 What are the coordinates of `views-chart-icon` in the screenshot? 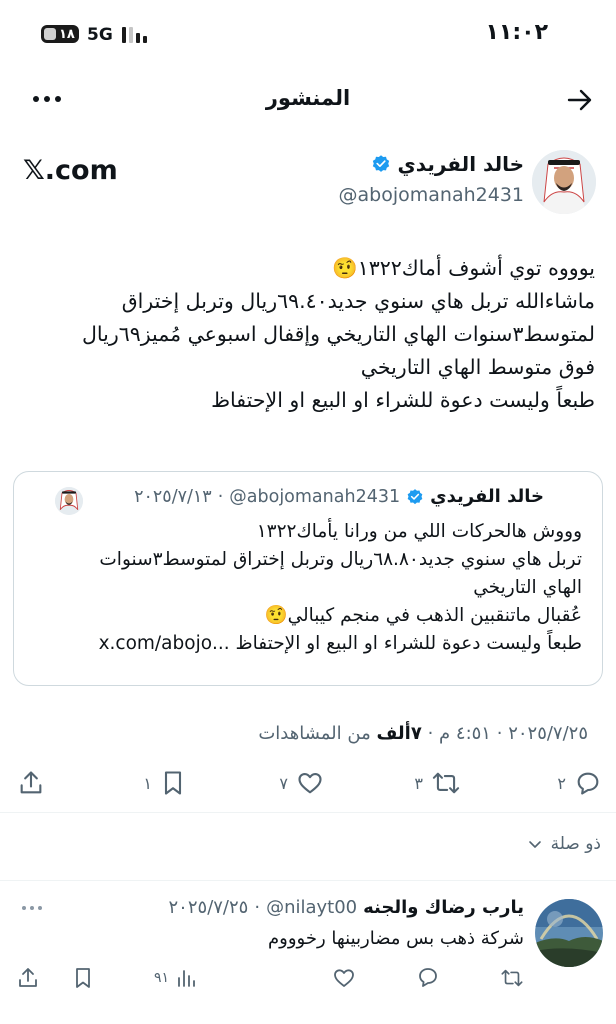 It's located at (186, 978).